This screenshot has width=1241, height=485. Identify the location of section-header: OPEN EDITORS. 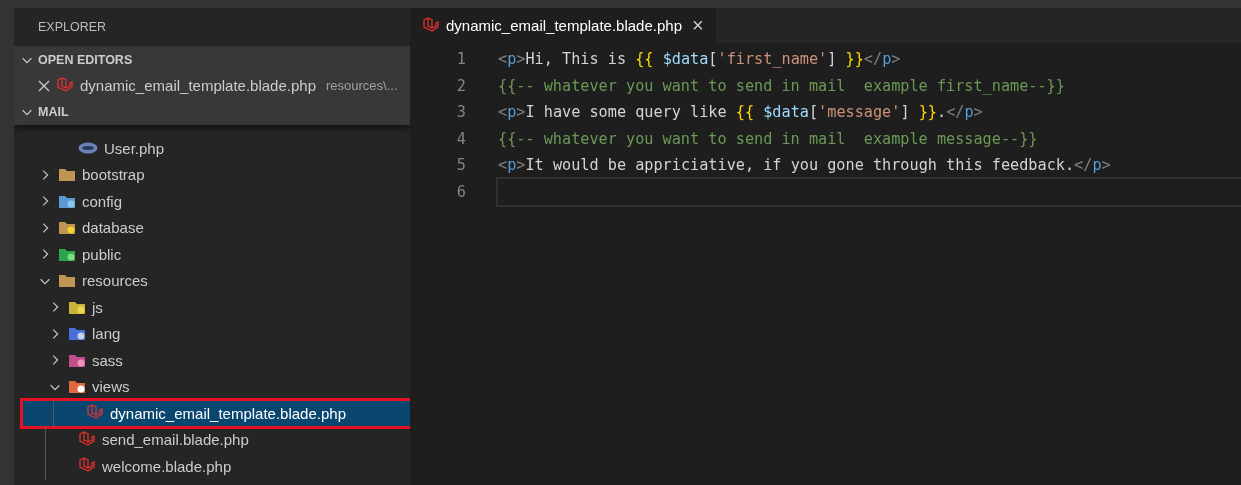
(212, 59).